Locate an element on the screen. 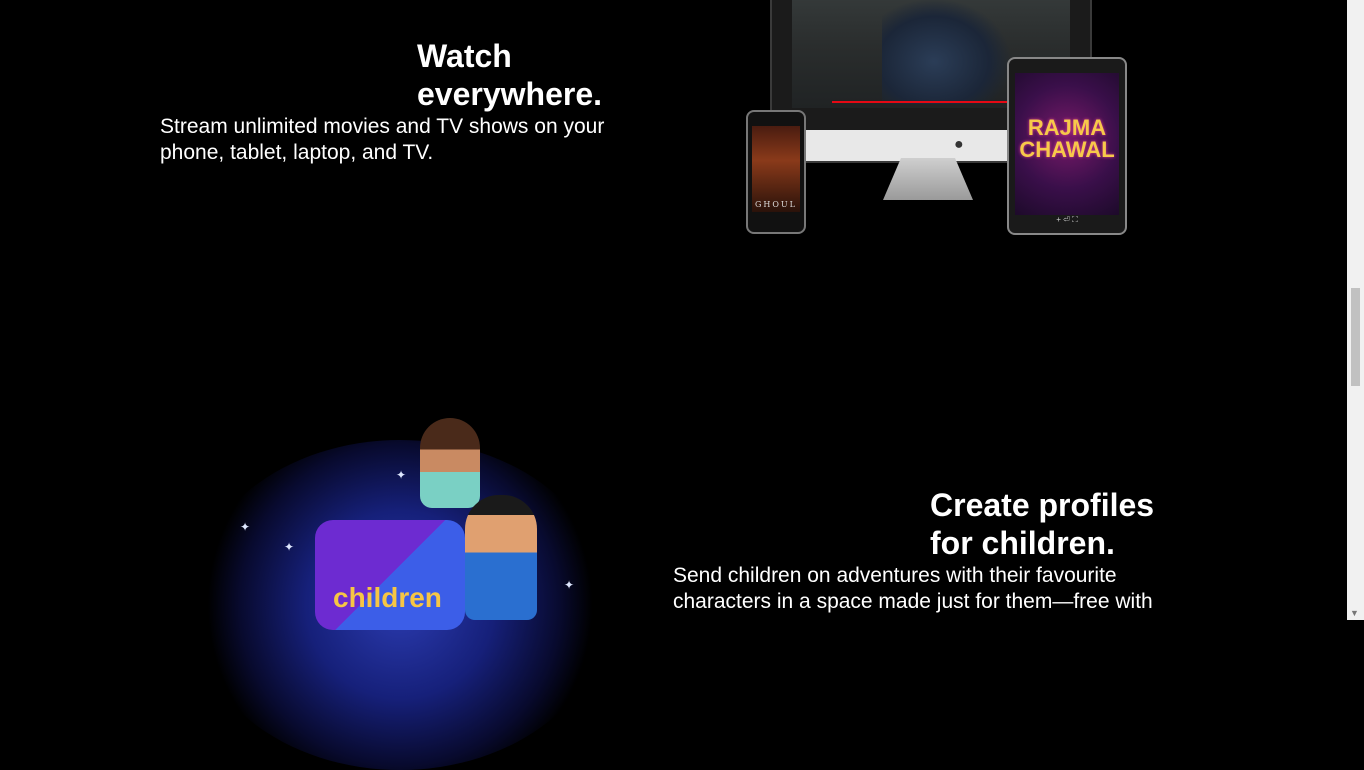 This screenshot has height=770, width=1364. children-box-label: children is located at coordinates (387, 597).